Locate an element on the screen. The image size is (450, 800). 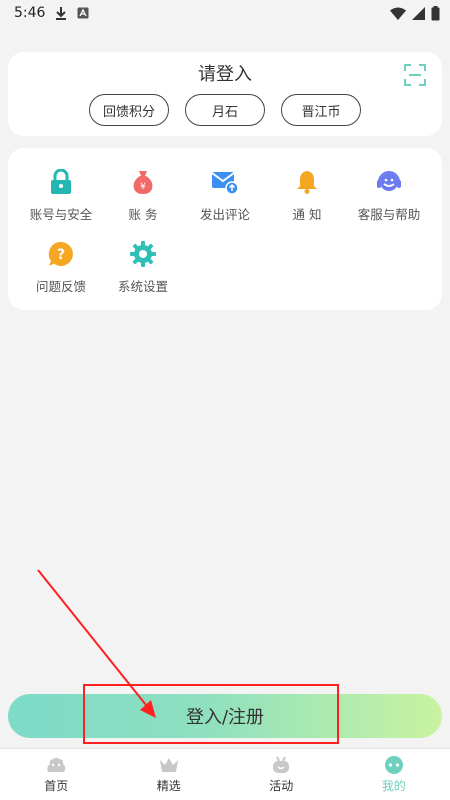
bell-icon is located at coordinates (307, 182).